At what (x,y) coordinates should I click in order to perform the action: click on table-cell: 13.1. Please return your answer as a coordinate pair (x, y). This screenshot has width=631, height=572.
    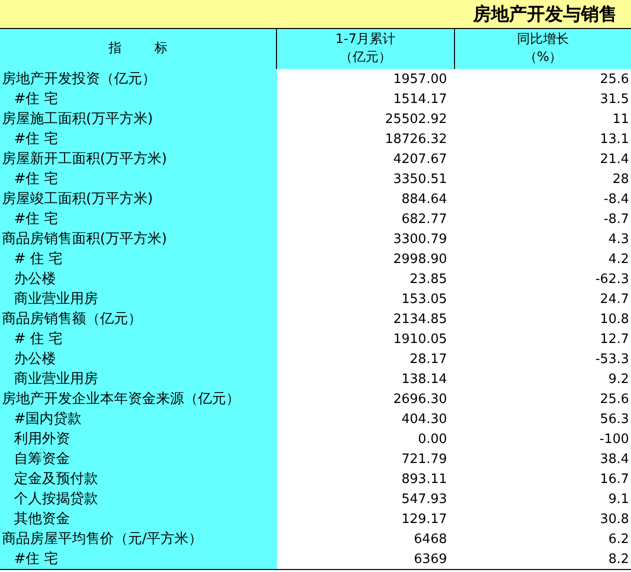
    Looking at the image, I should click on (614, 139).